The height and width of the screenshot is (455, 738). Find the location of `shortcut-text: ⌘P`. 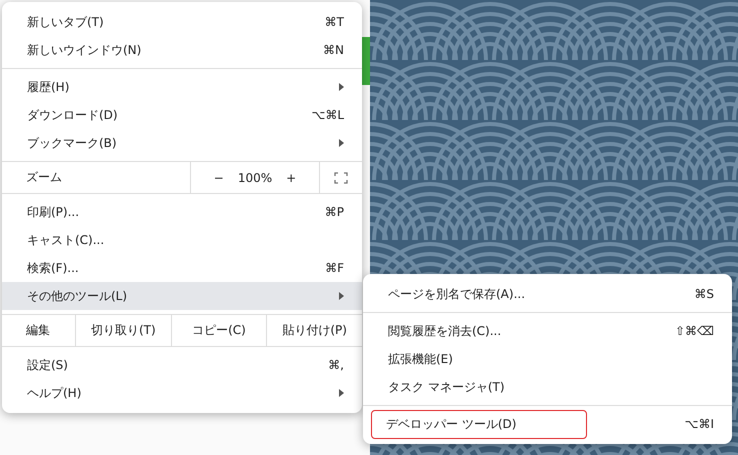

shortcut-text: ⌘P is located at coordinates (334, 212).